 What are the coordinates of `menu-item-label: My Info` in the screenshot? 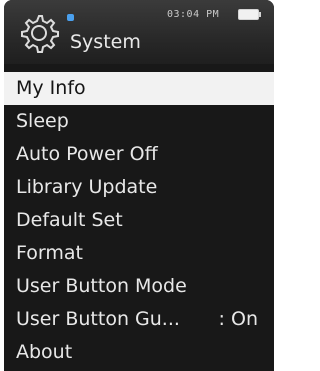 It's located at (51, 88).